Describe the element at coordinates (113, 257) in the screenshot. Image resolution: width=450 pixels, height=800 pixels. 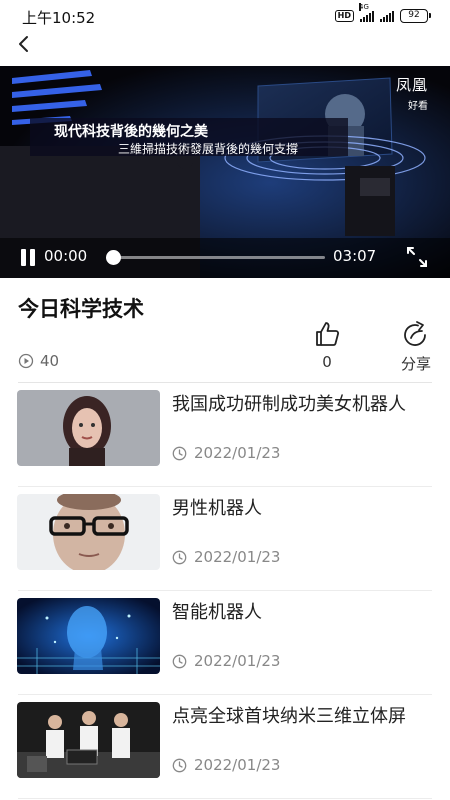
I see `progress-thumb` at that location.